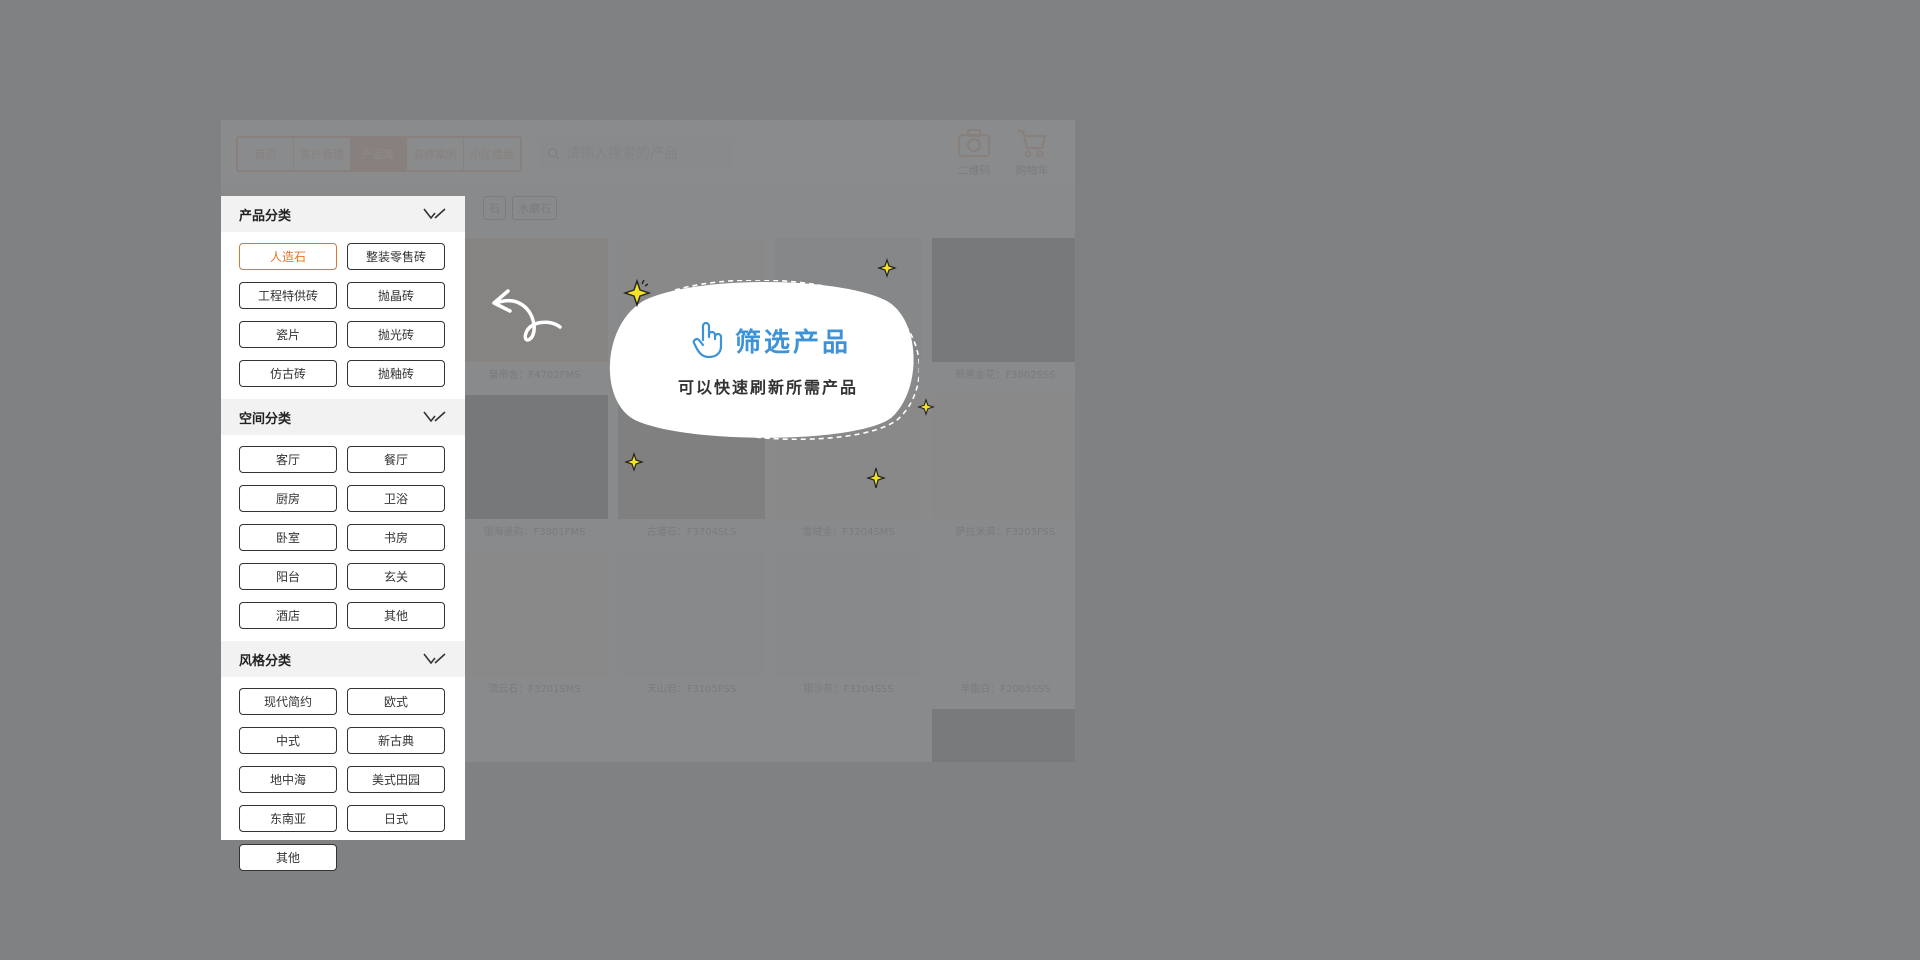 Image resolution: width=1920 pixels, height=960 pixels. I want to click on cart-button: 购物车, so click(1032, 153).